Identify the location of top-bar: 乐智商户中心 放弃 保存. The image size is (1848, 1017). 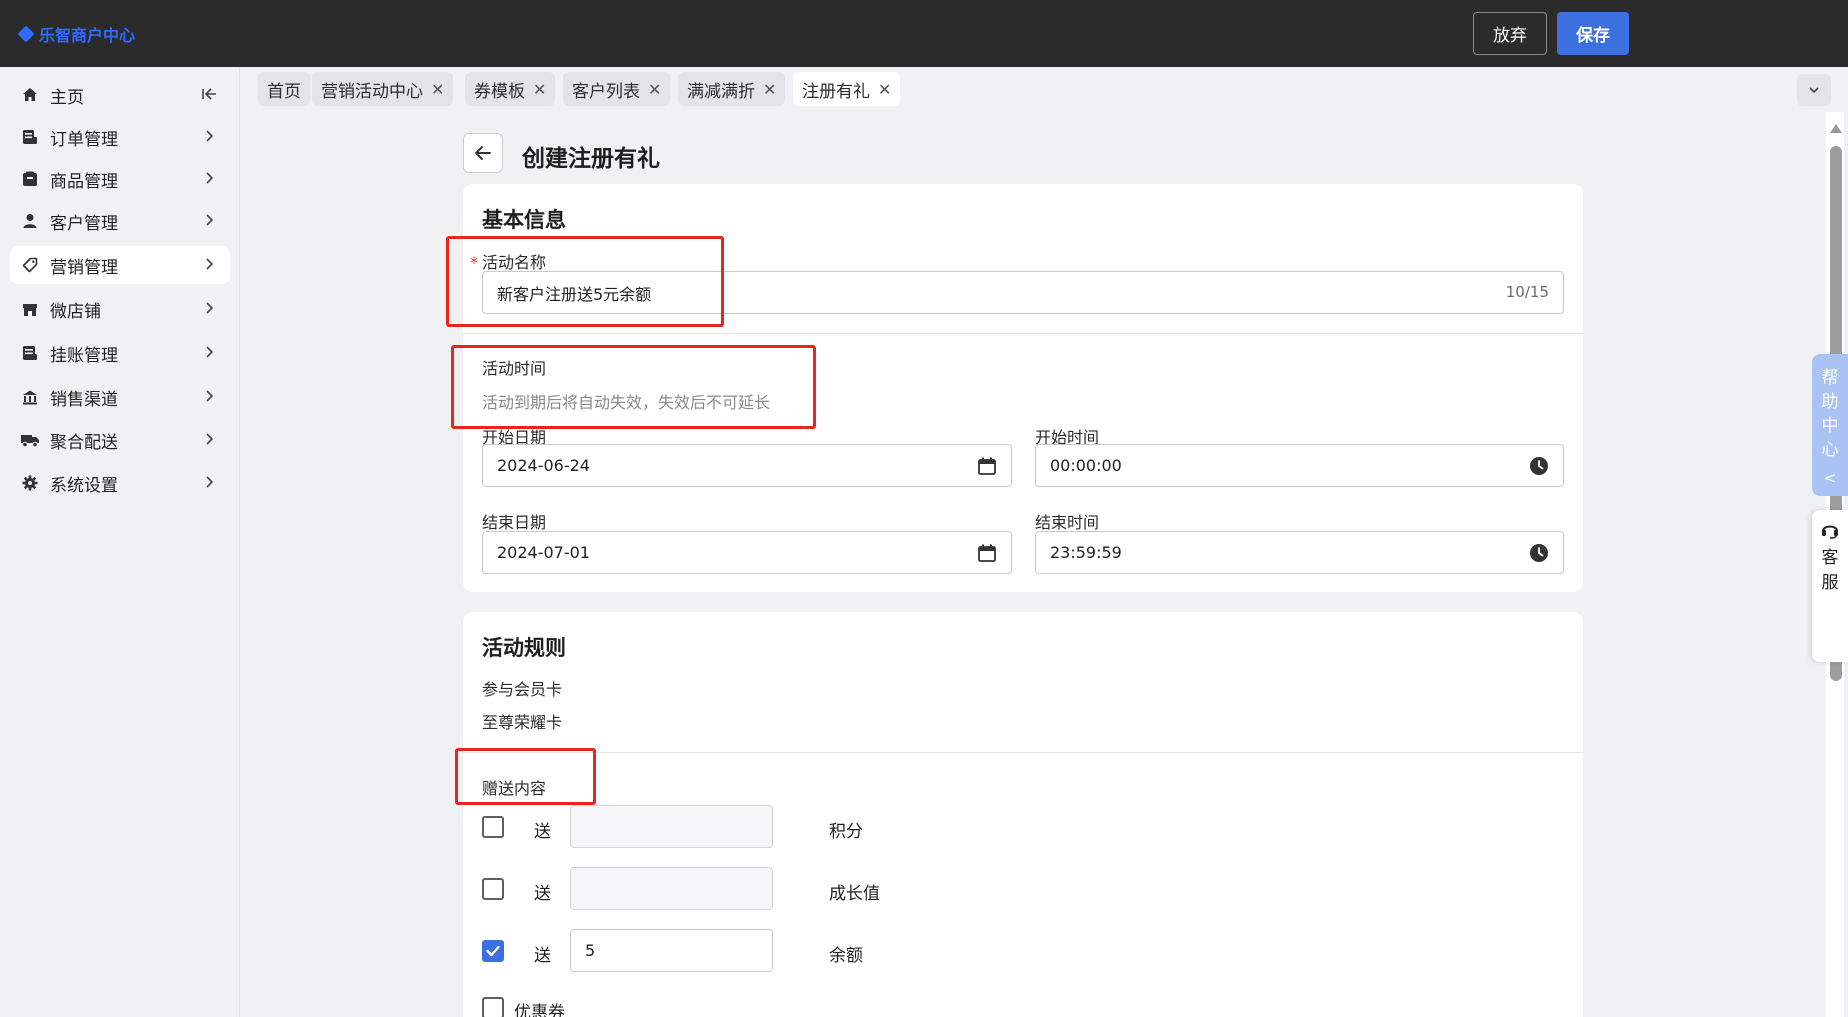
(924, 33).